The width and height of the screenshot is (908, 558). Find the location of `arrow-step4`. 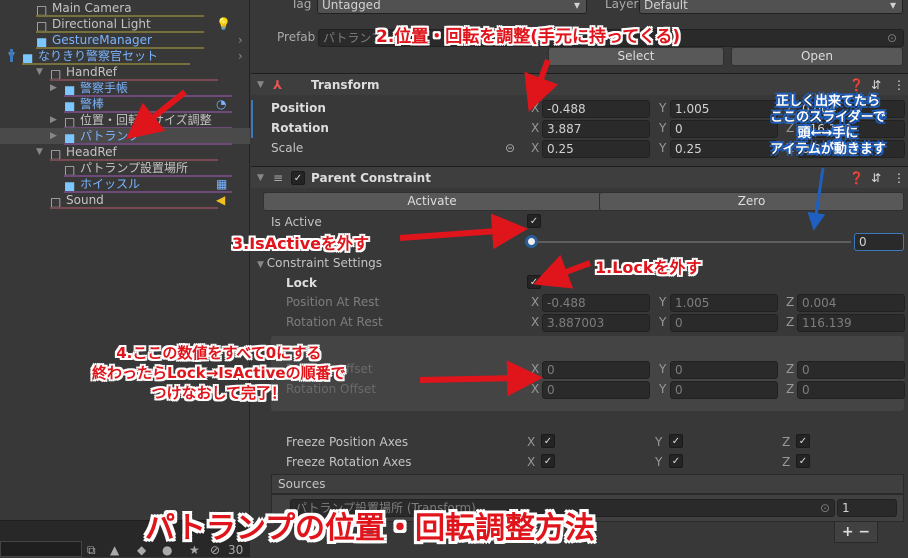

arrow-step4 is located at coordinates (481, 378).